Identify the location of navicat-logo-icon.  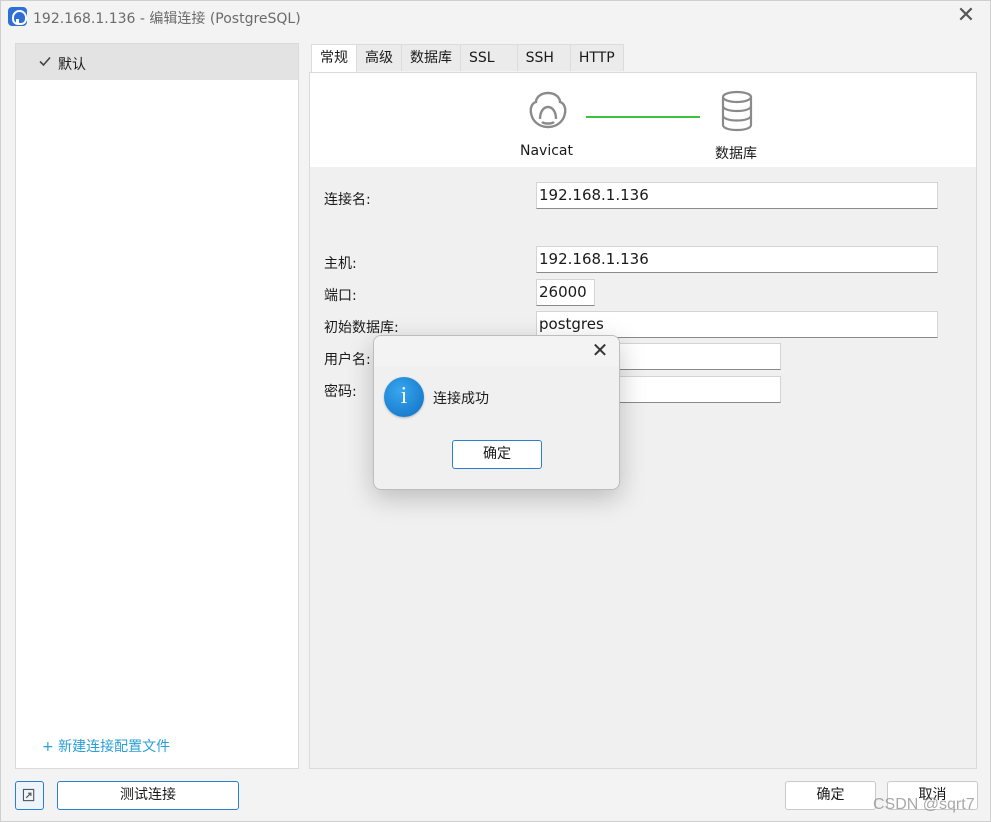
(548, 110).